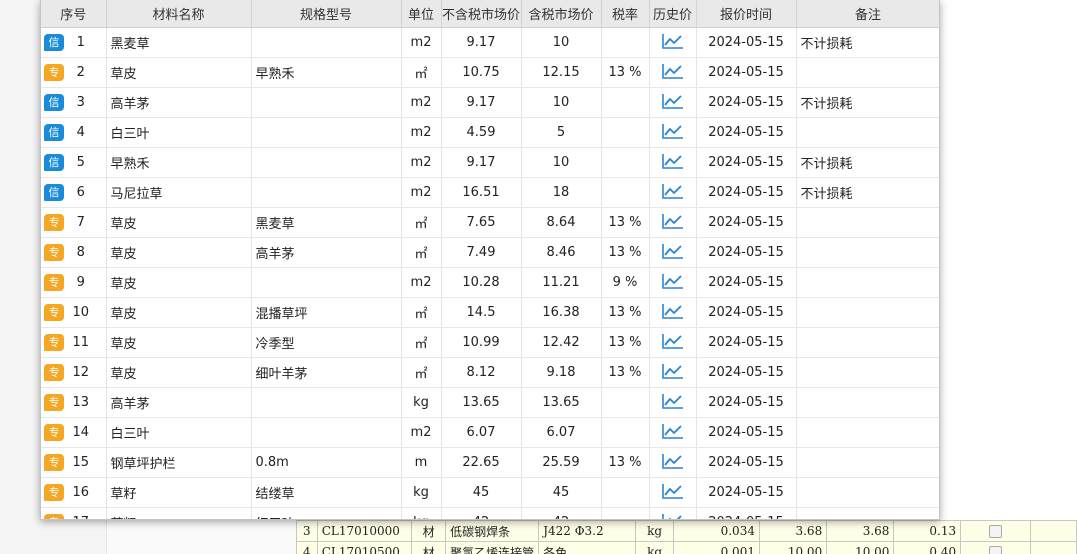 The image size is (1077, 554). I want to click on table-row: 专 12 草皮 细叶羊茅 ㎡ 8.12 9.18 13 % 2024-05-15, so click(490, 372).